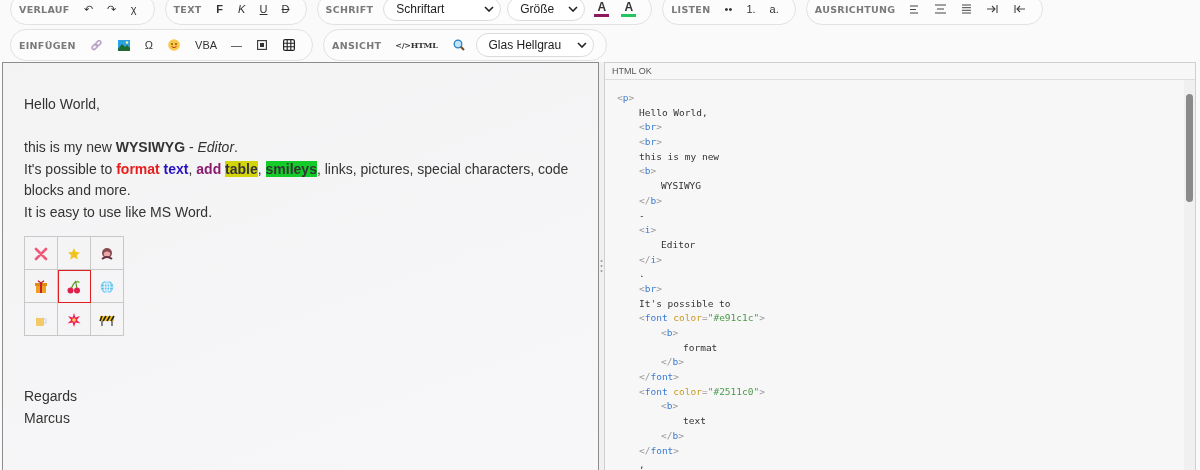 This screenshot has width=1200, height=470. What do you see at coordinates (700, 347) in the screenshot?
I see `code-line: format` at bounding box center [700, 347].